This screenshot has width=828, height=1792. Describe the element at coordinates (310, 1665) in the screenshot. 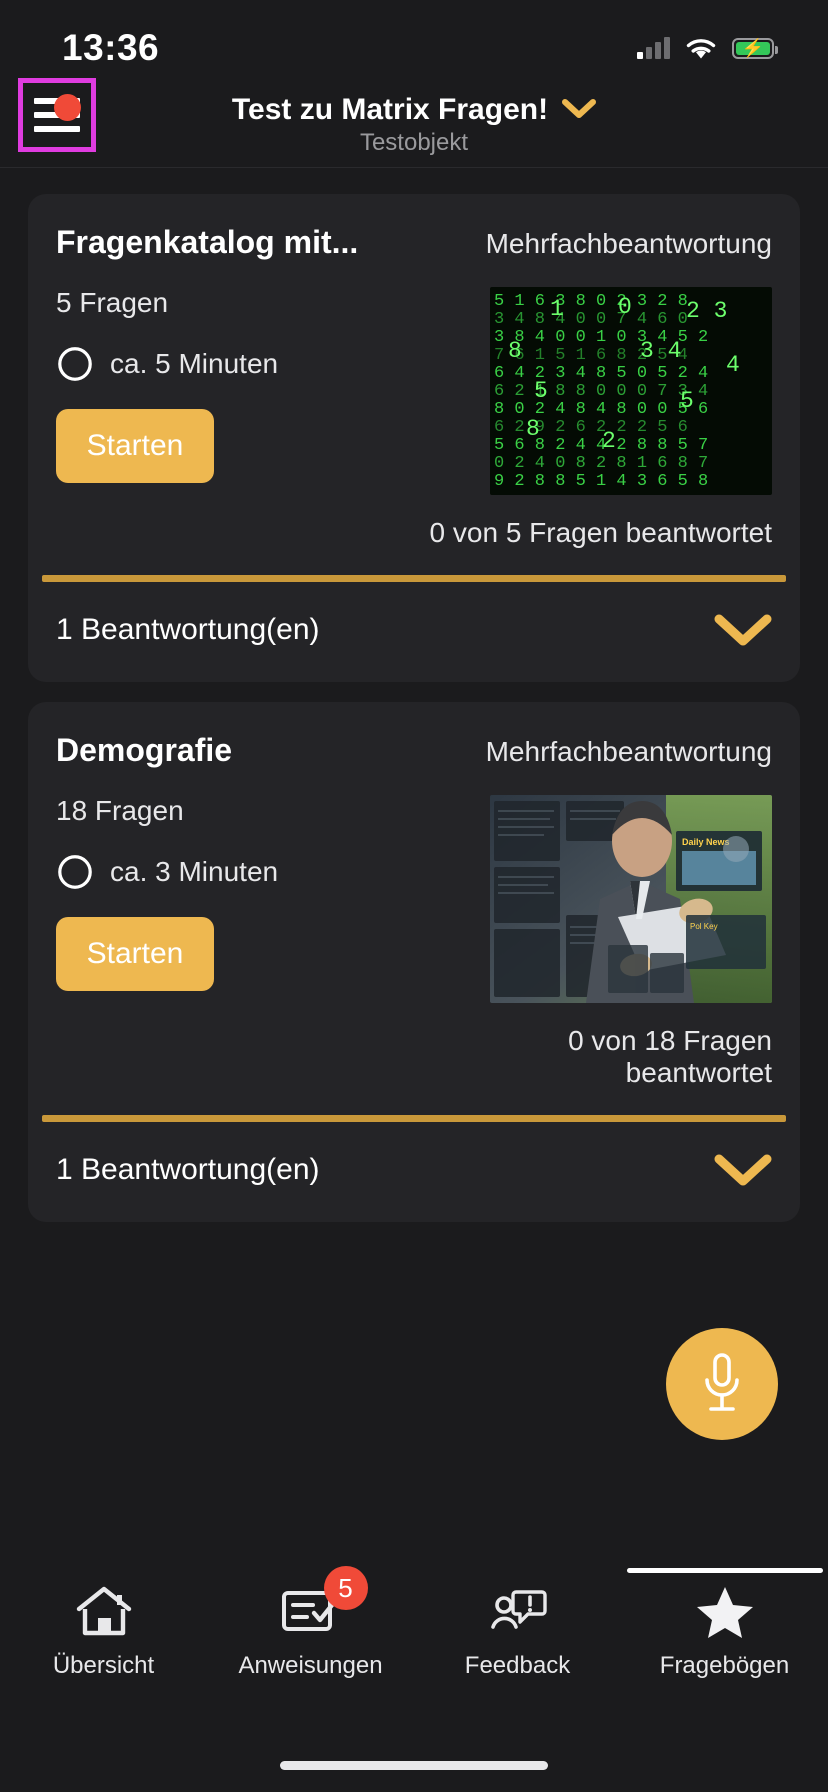

I see `tab-label: Anweisungen` at that location.